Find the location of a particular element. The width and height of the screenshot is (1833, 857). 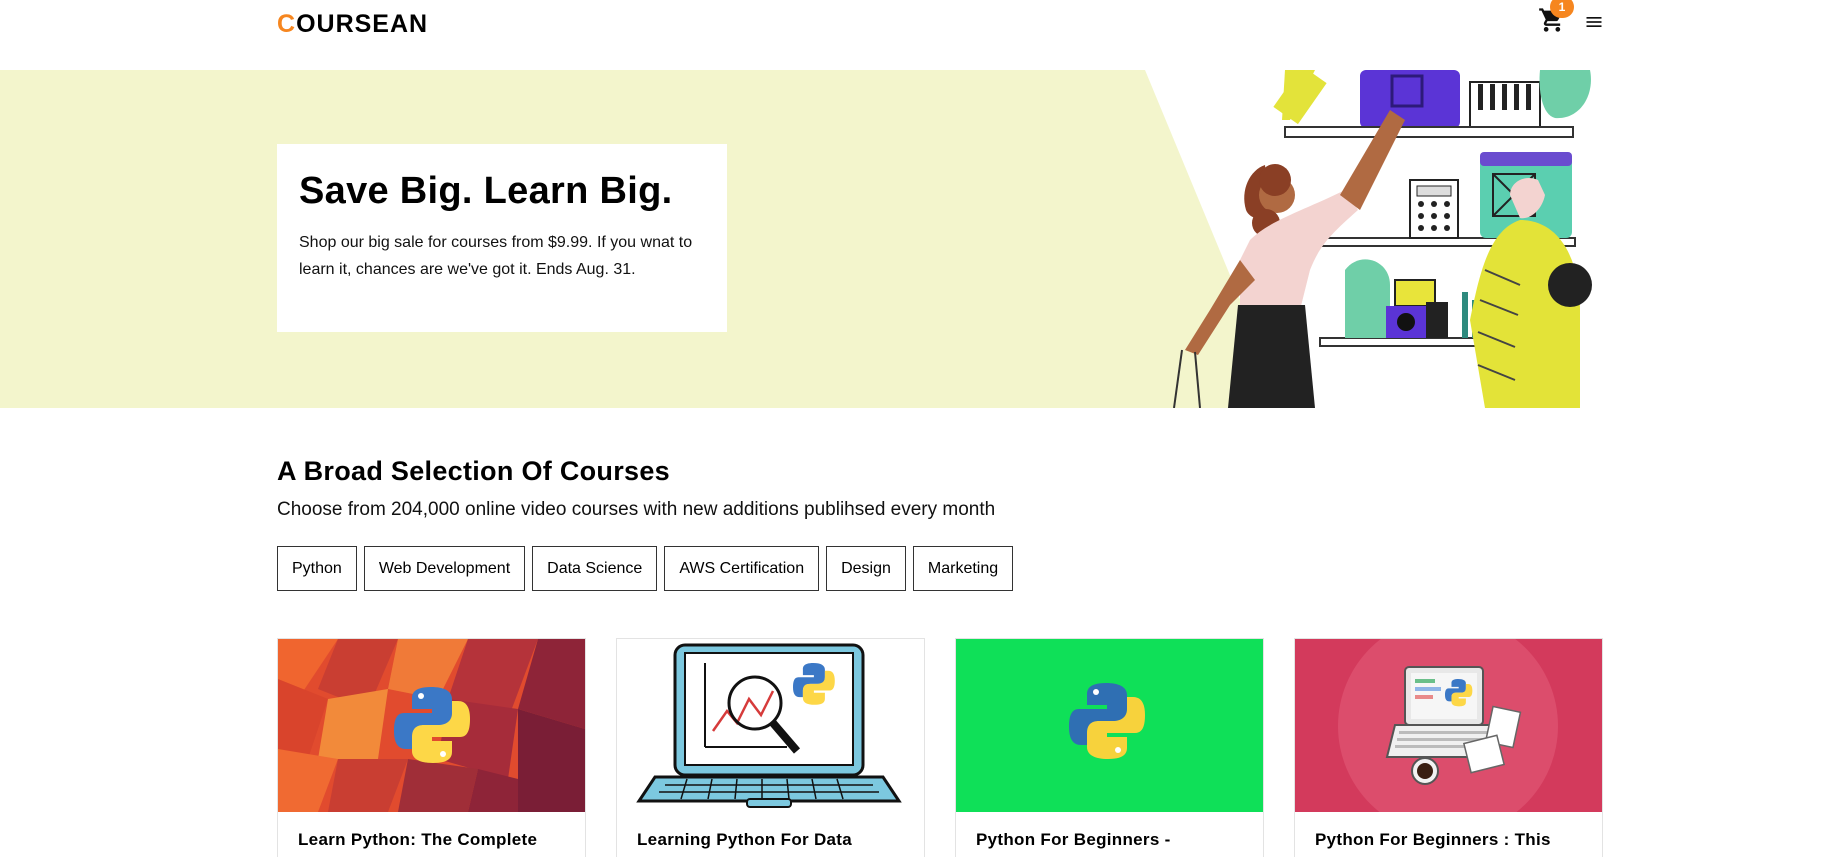

site-header: COURSEAN 1 is located at coordinates (916, 35).